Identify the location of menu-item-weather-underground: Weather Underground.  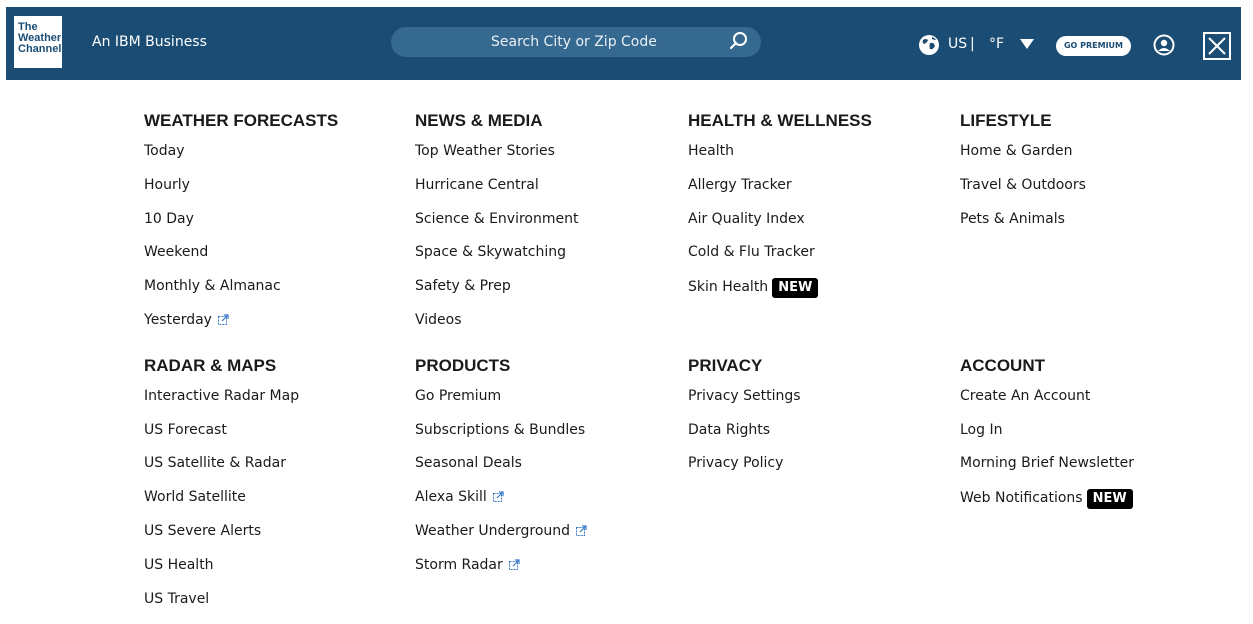
(501, 540).